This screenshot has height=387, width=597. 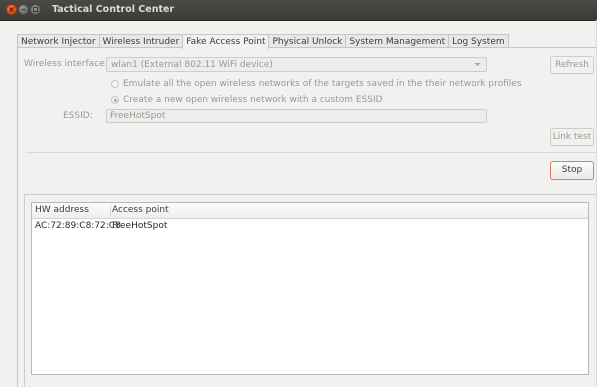 What do you see at coordinates (226, 41) in the screenshot?
I see `tab-fake-access-point: Fake Access Point` at bounding box center [226, 41].